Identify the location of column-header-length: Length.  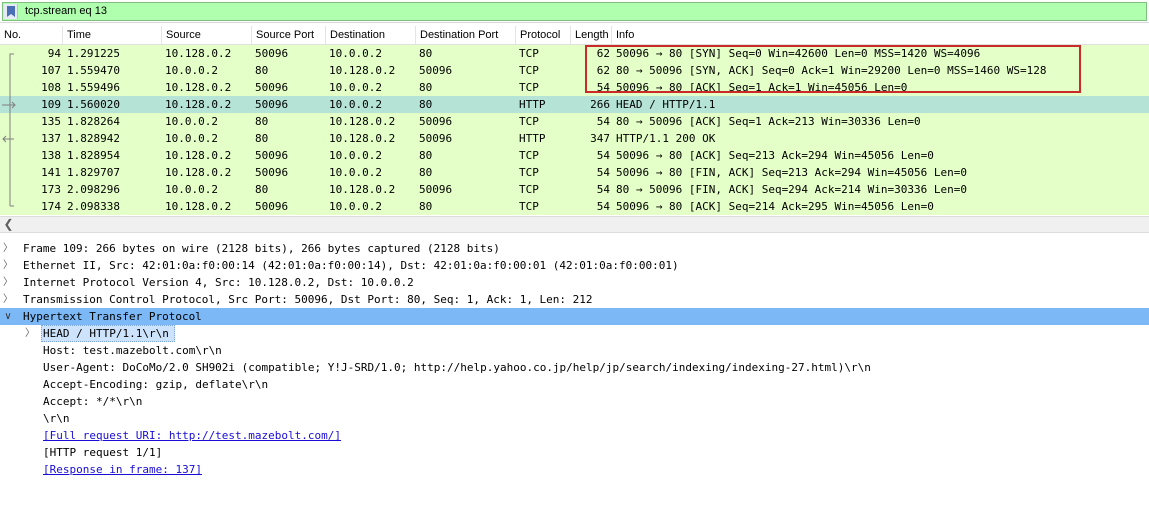
(591, 35).